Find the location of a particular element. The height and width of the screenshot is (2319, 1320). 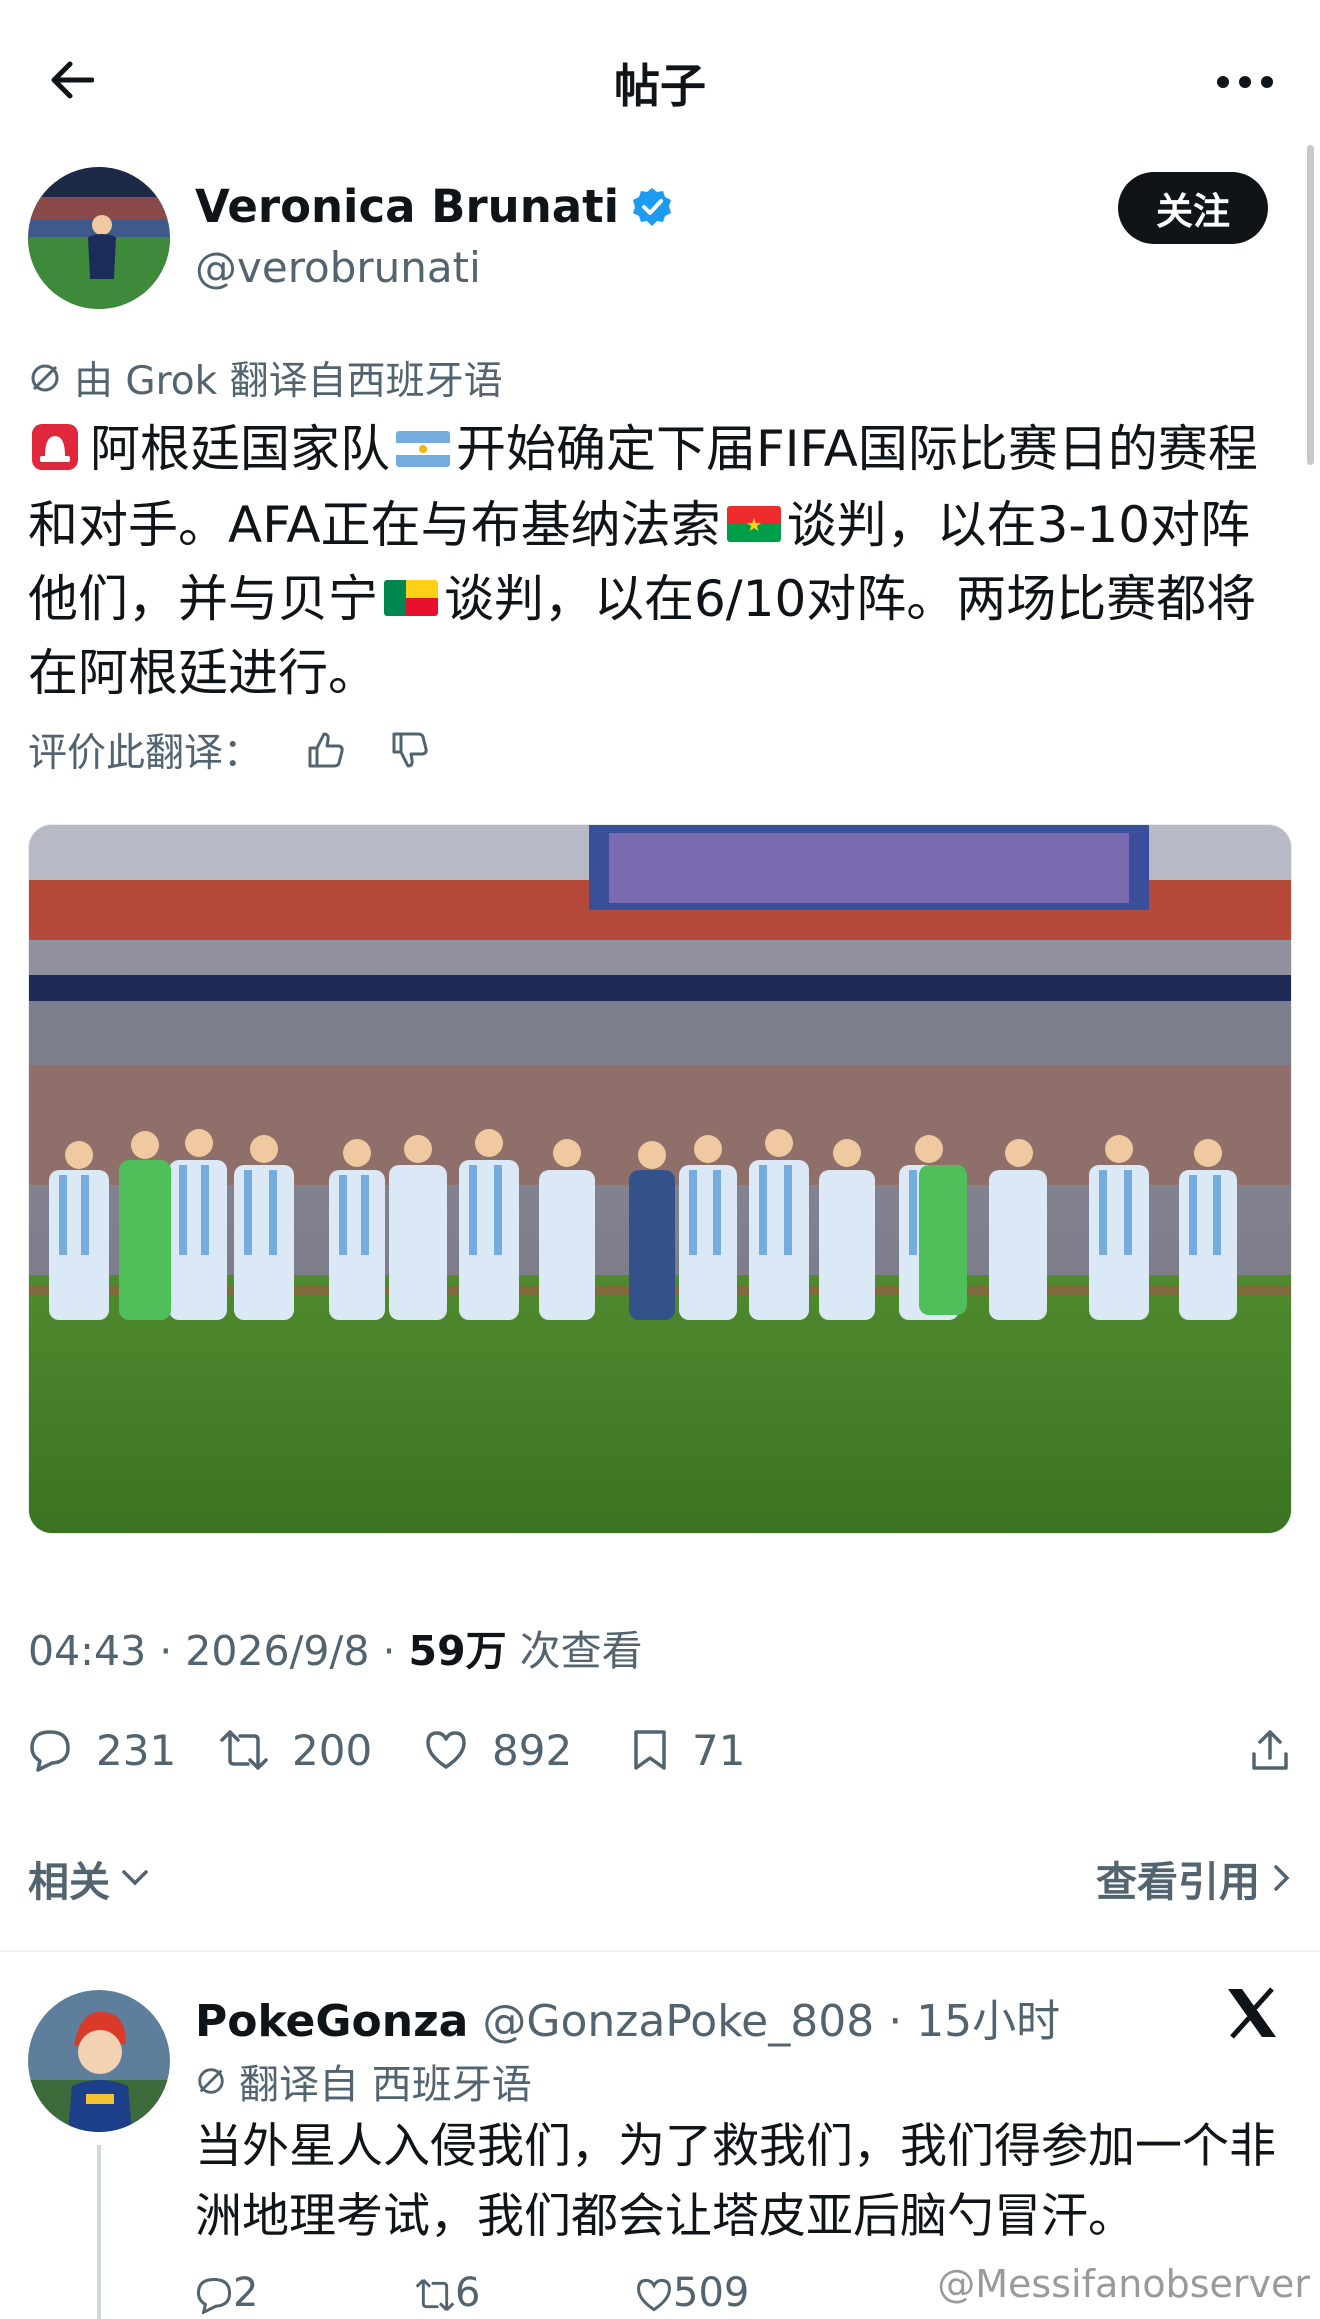

chevron-right-icon is located at coordinates (1282, 1878).